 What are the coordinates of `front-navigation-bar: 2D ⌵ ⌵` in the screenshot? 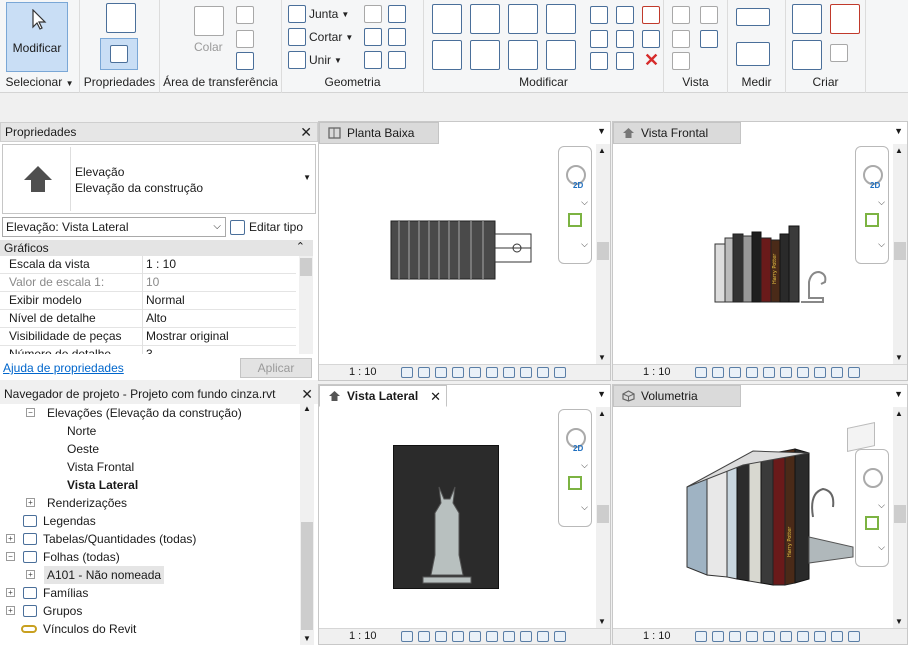 It's located at (872, 205).